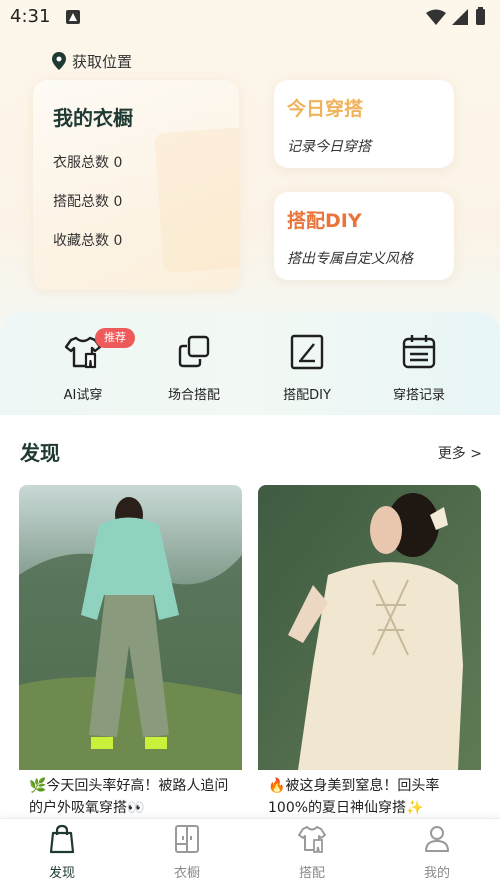 Image resolution: width=500 pixels, height=888 pixels. I want to click on feature-diy: 搭配DIY, so click(307, 367).